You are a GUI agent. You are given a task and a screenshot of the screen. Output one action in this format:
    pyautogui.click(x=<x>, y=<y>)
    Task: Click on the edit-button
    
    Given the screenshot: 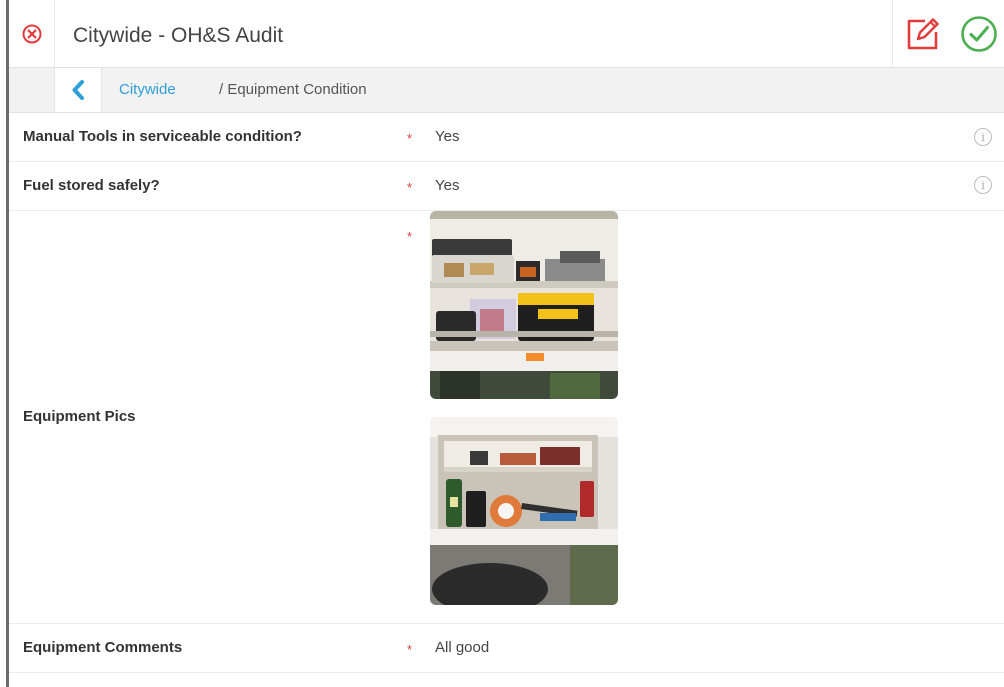 What is the action you would take?
    pyautogui.click(x=922, y=33)
    